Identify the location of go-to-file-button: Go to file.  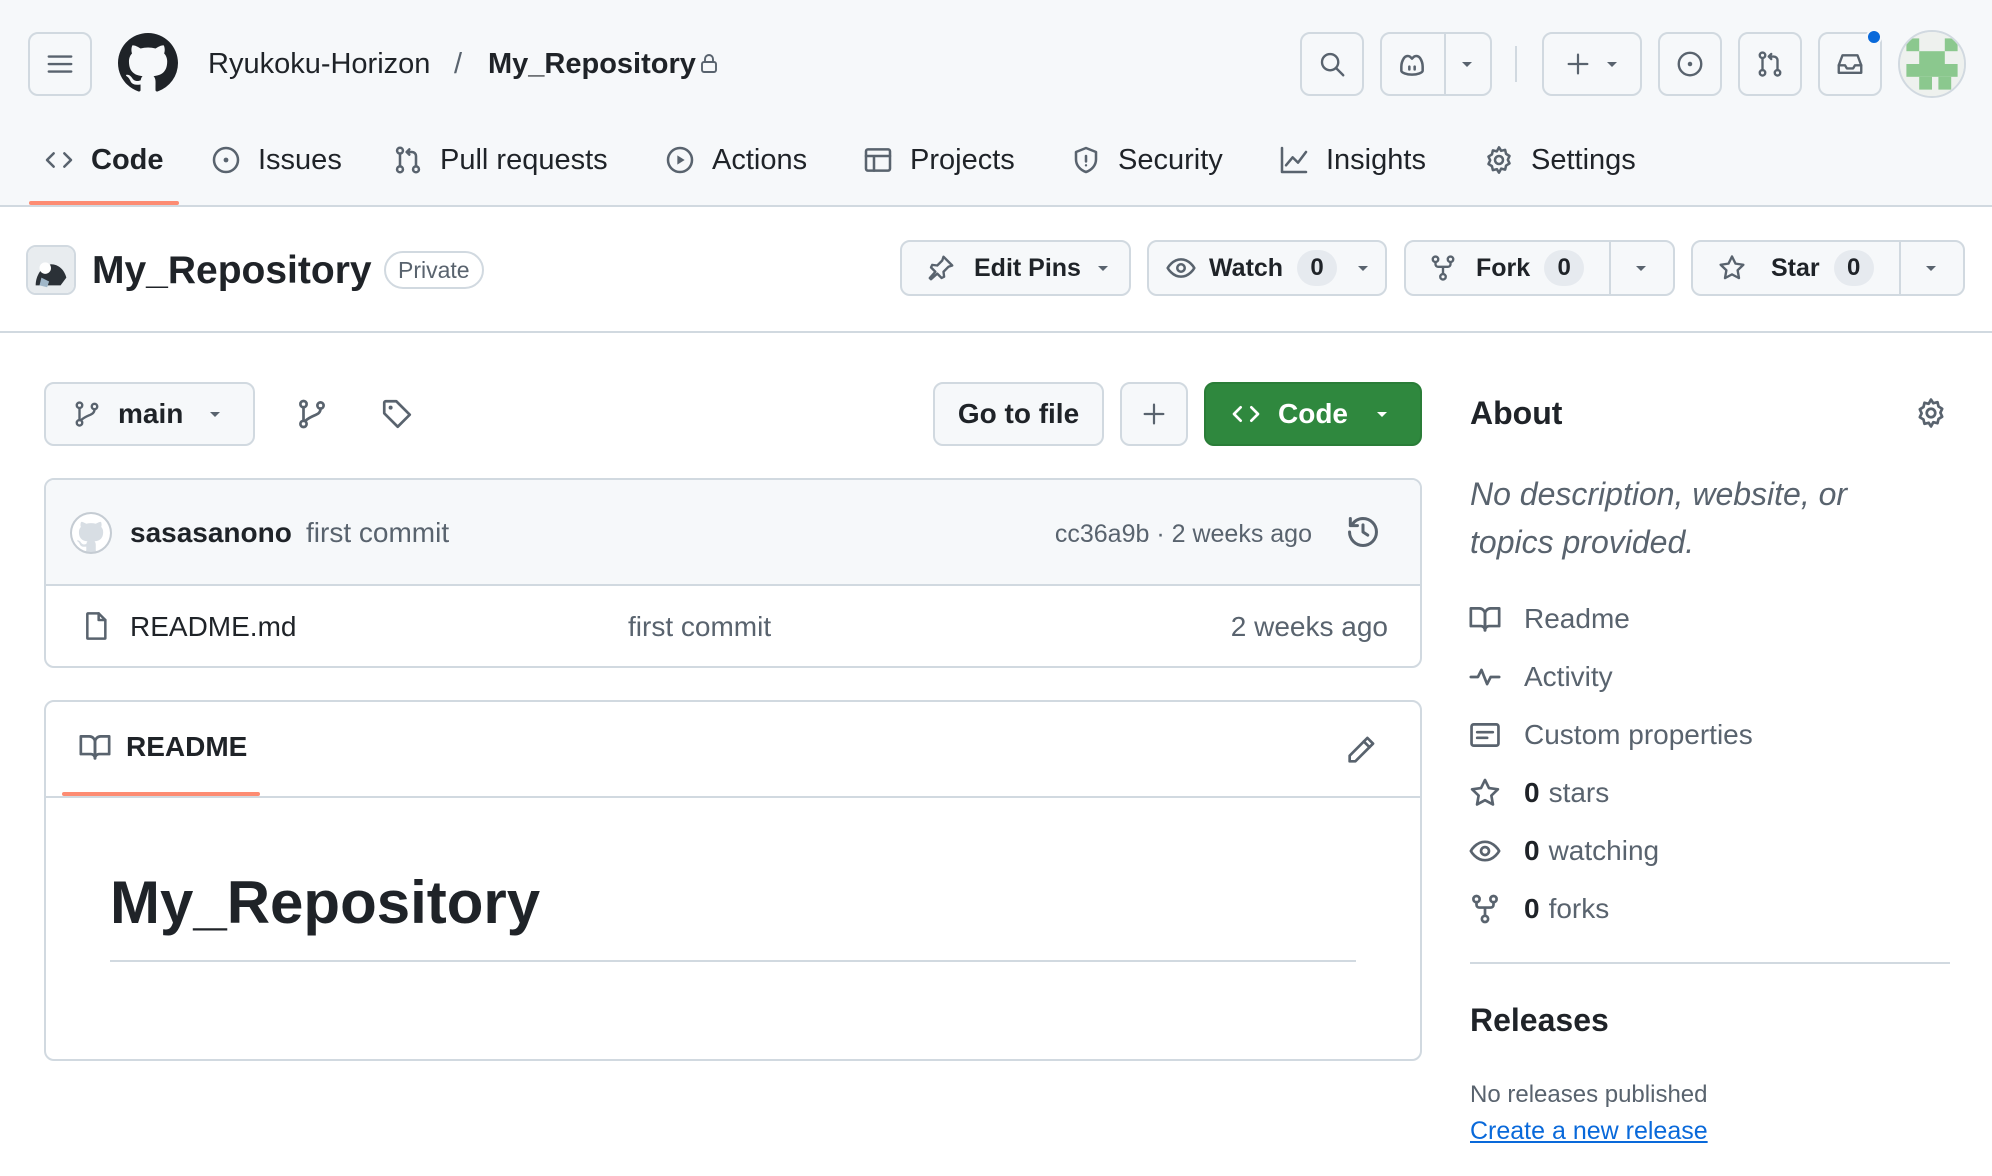
(1018, 414).